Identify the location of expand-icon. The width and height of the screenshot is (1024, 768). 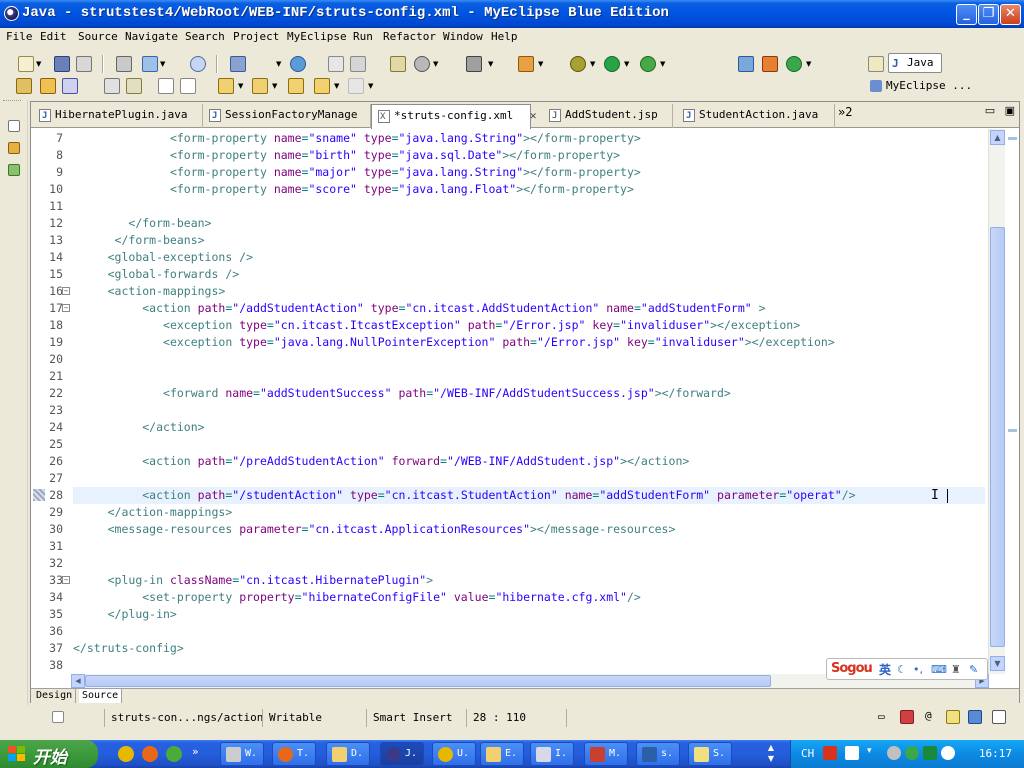
(166, 86).